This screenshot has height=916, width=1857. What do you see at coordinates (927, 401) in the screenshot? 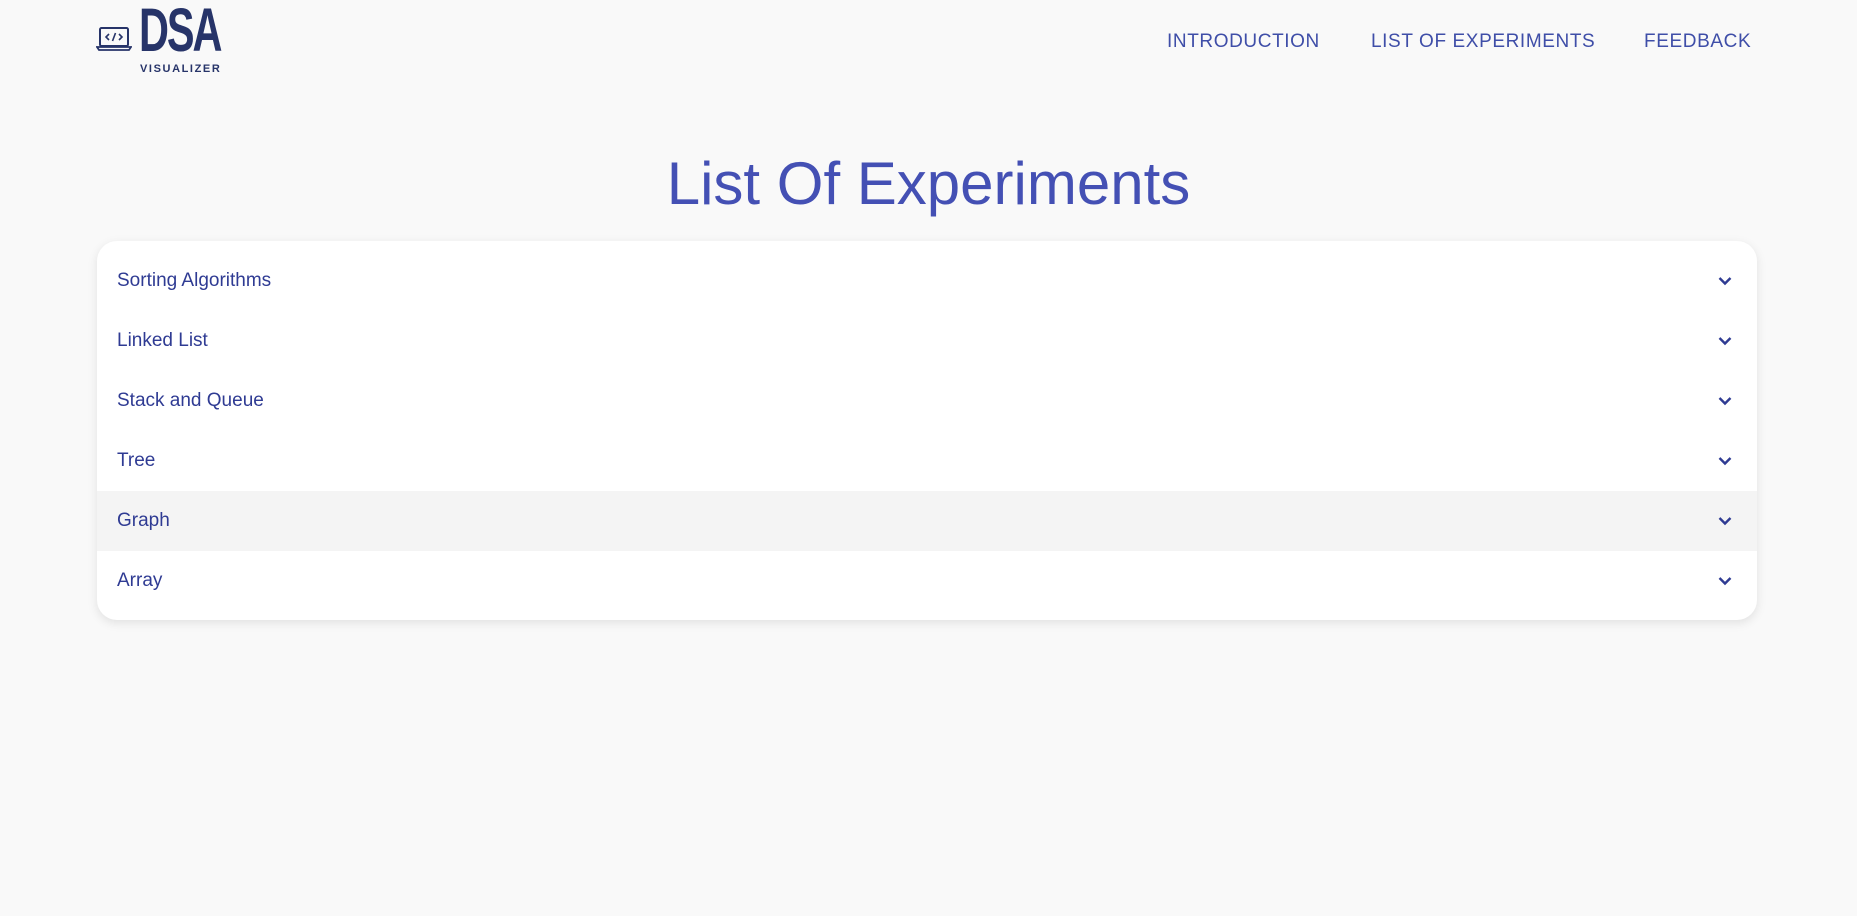
I see `accordion-item-stack-and-queue: Stack and Queue` at bounding box center [927, 401].